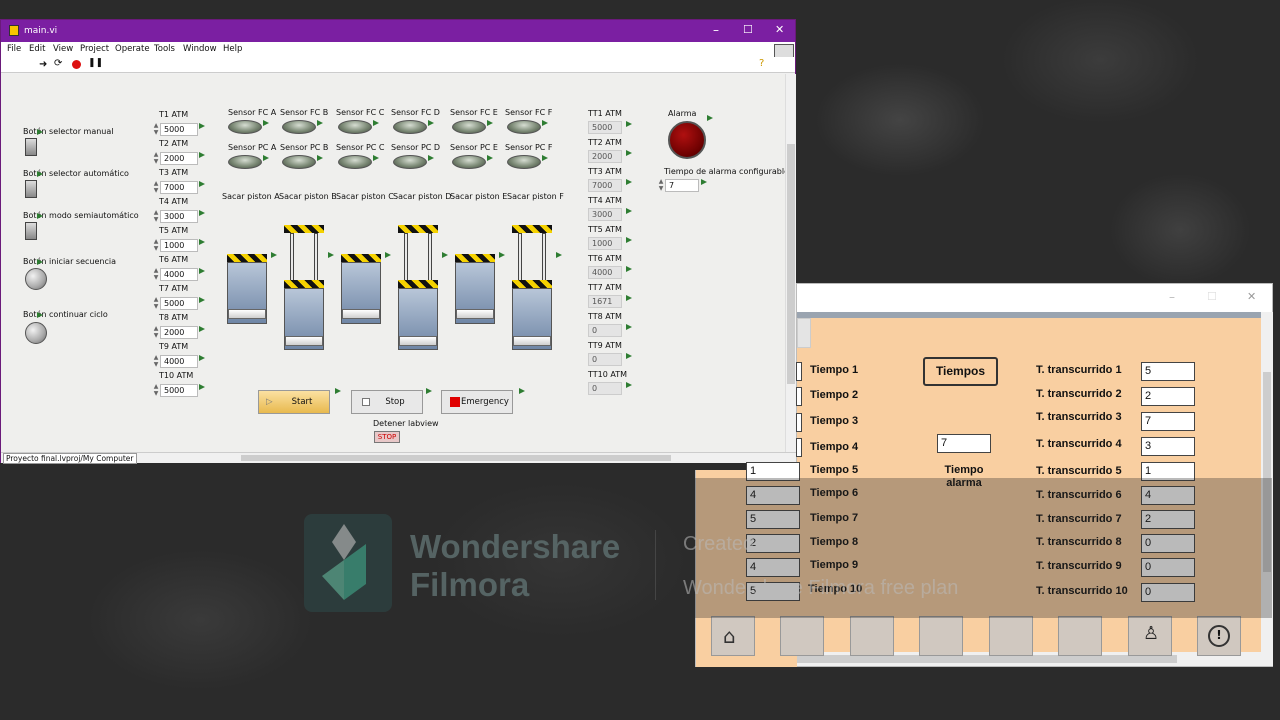  What do you see at coordinates (960, 371) in the screenshot?
I see `tiempos-button: Tiempos` at bounding box center [960, 371].